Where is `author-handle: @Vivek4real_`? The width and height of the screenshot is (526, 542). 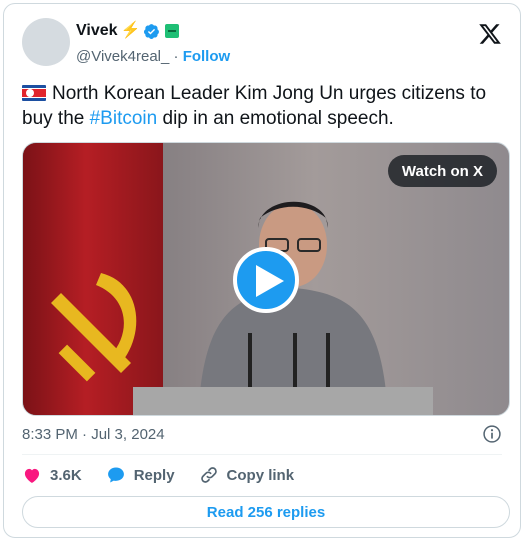 author-handle: @Vivek4real_ is located at coordinates (122, 56).